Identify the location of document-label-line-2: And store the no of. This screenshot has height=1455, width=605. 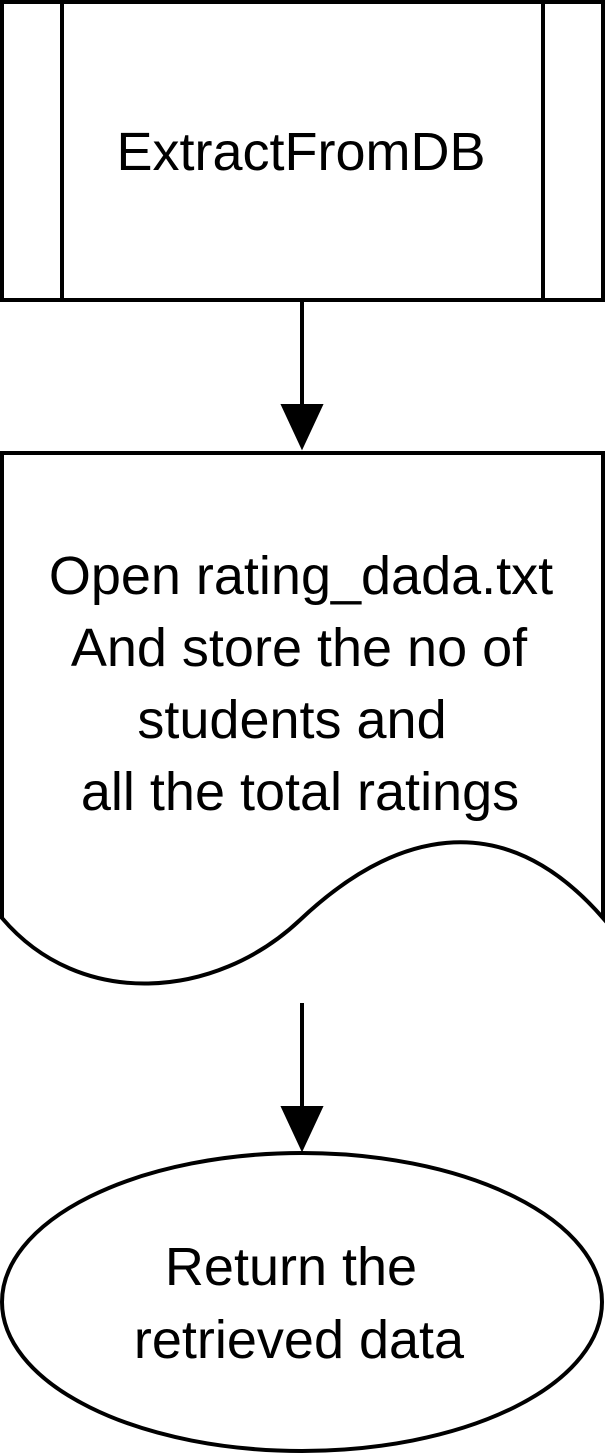
(299, 648).